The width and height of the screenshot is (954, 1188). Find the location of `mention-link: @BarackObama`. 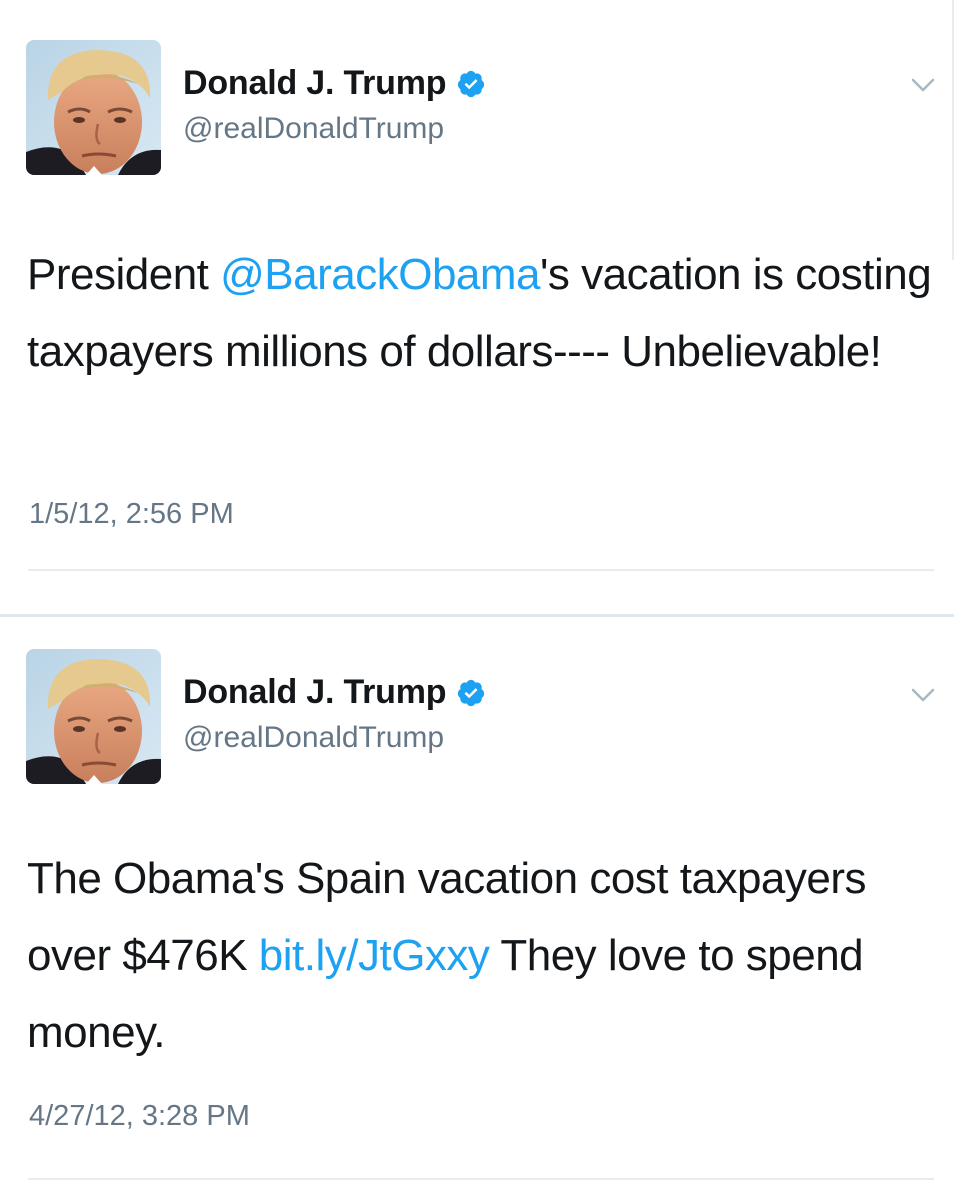

mention-link: @BarackObama is located at coordinates (380, 274).